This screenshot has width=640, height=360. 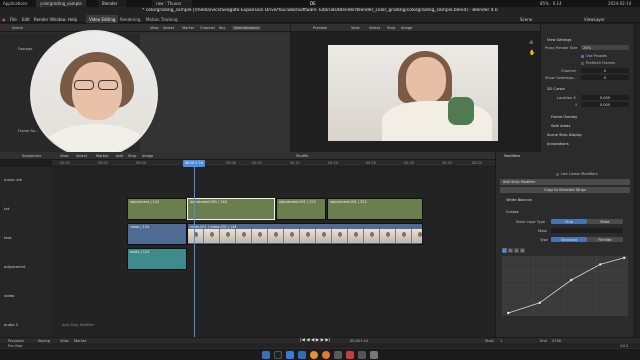 What do you see at coordinates (9, 295) in the screenshot?
I see `channel-name: video` at bounding box center [9, 295].